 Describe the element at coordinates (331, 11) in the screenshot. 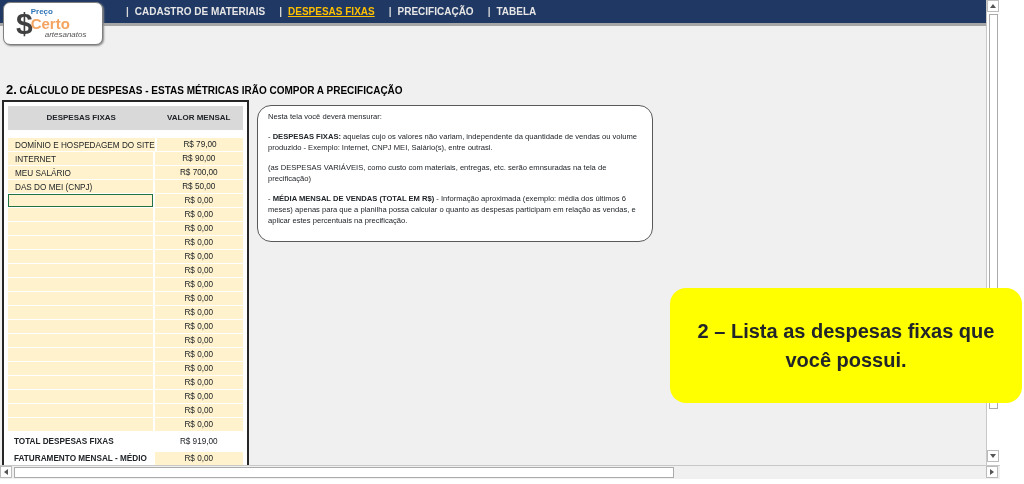

I see `nav-link: DESPESAS FIXAS` at that location.